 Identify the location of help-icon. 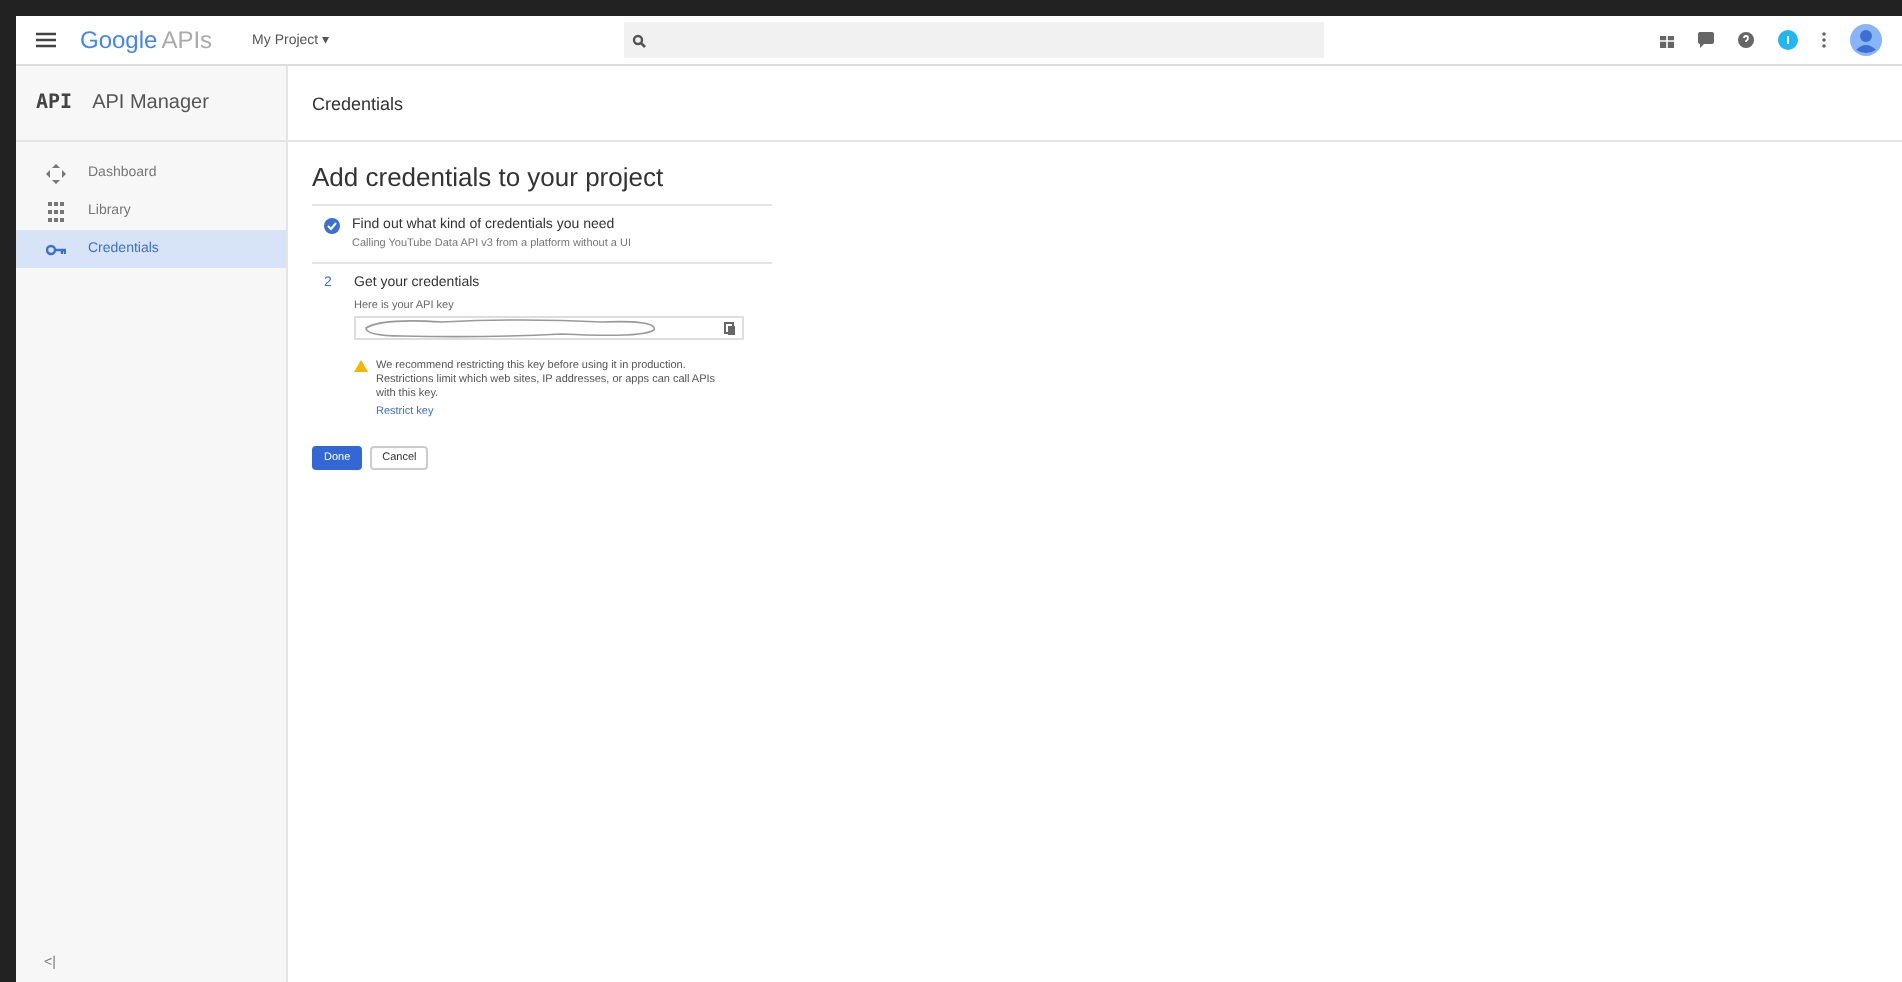
(1746, 40).